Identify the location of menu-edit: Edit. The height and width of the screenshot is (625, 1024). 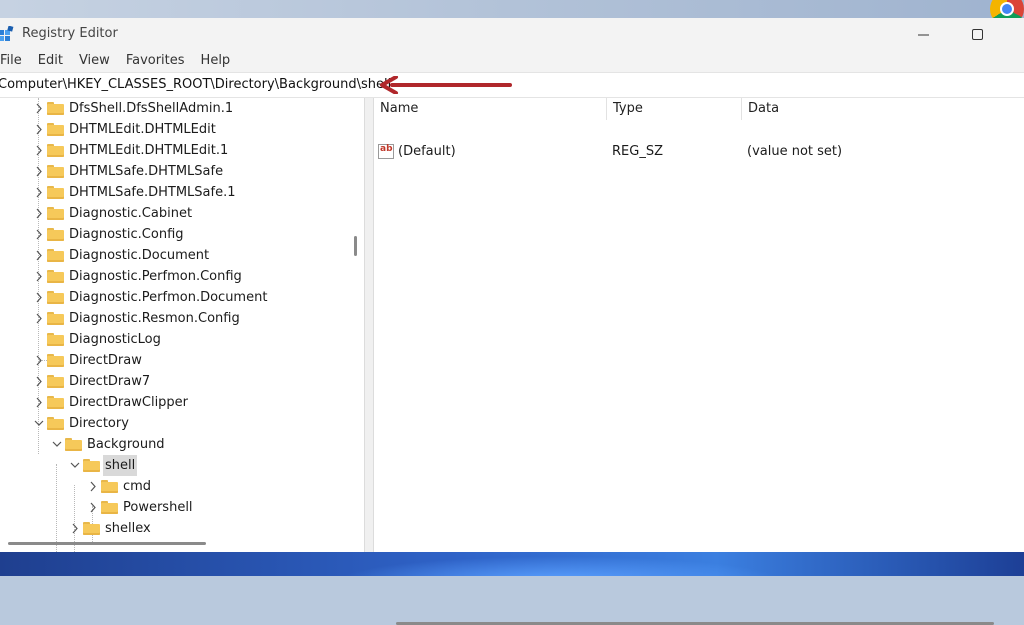
(50, 61).